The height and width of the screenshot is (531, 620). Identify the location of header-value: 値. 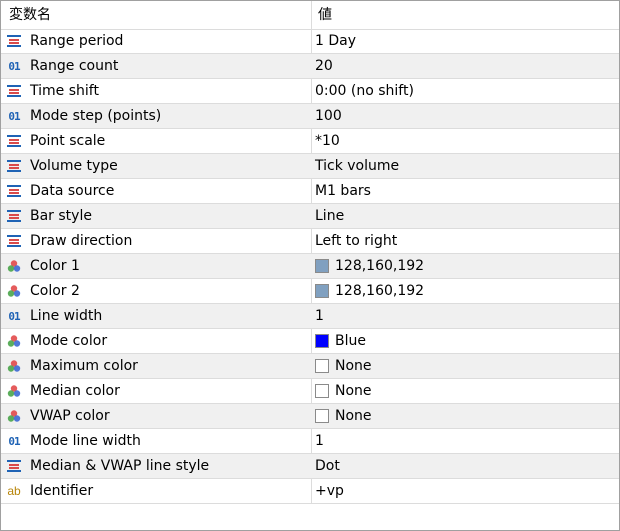
(463, 15).